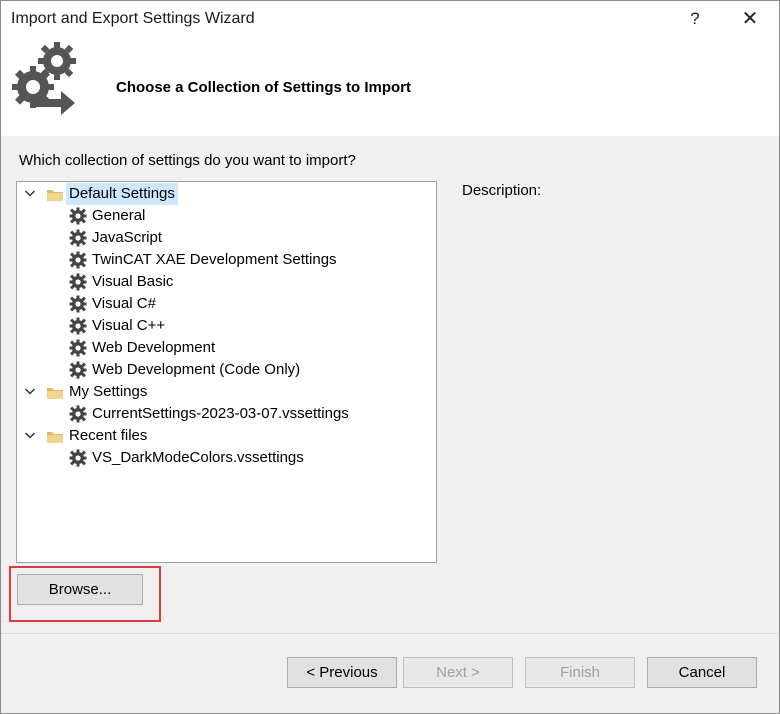 Image resolution: width=780 pixels, height=714 pixels. I want to click on description-label: Description:, so click(502, 190).